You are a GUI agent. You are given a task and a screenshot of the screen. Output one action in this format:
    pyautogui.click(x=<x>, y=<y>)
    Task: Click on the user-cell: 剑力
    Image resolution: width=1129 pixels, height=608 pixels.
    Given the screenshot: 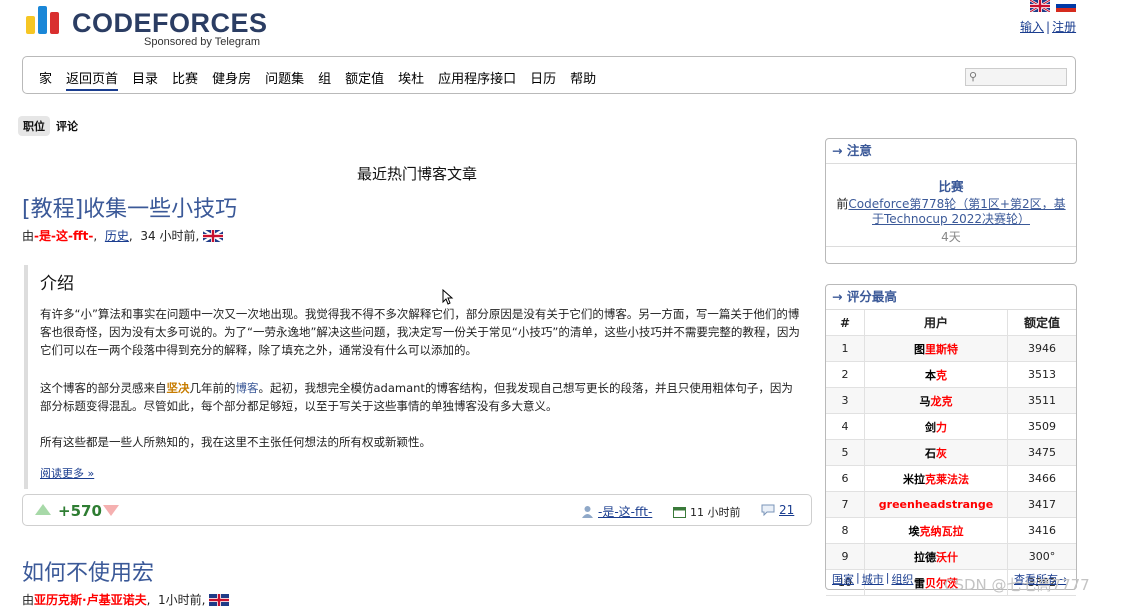 What is the action you would take?
    pyautogui.click(x=936, y=426)
    